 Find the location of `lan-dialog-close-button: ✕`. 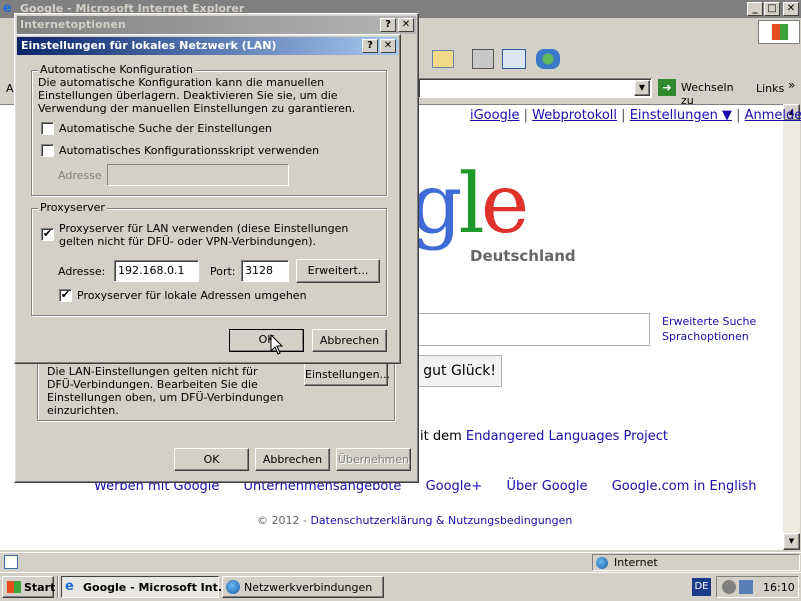

lan-dialog-close-button: ✕ is located at coordinates (388, 46).